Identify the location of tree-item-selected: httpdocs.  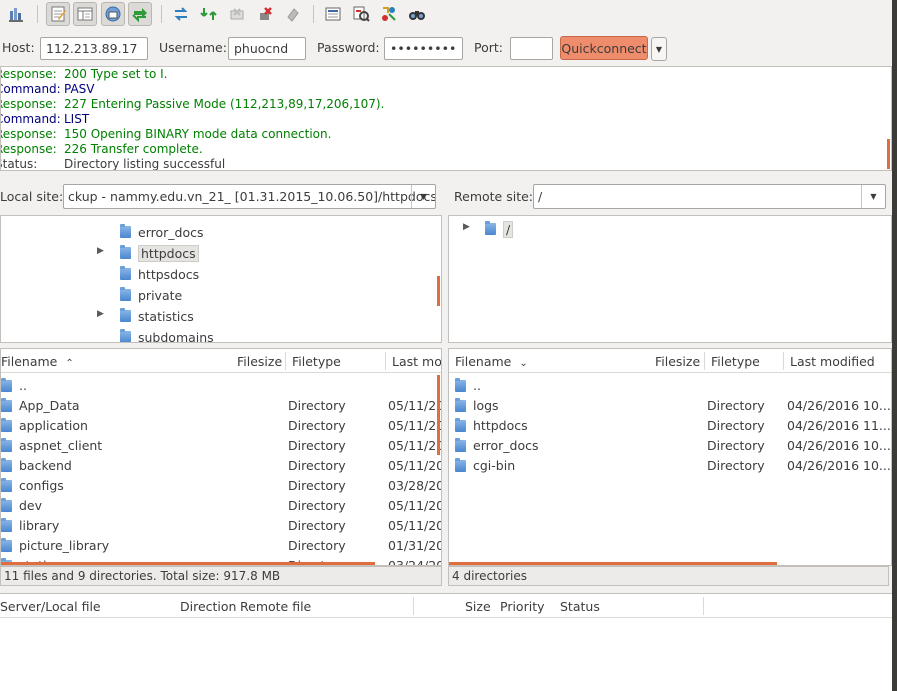
(159, 253).